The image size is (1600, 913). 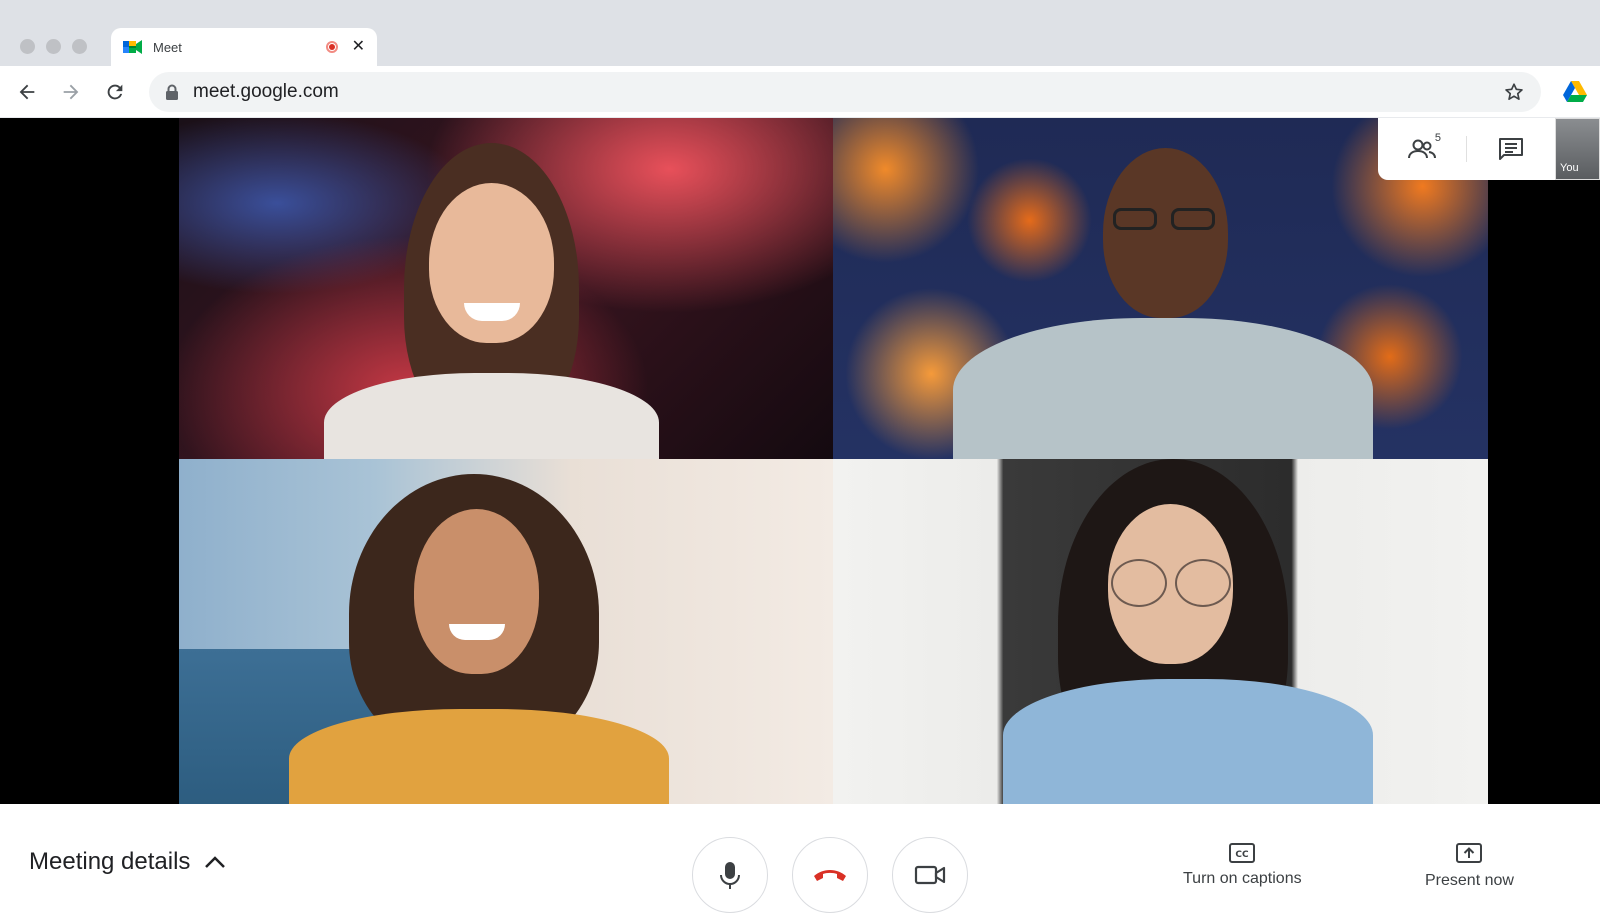 I want to click on meet-logo-icon, so click(x=132, y=47).